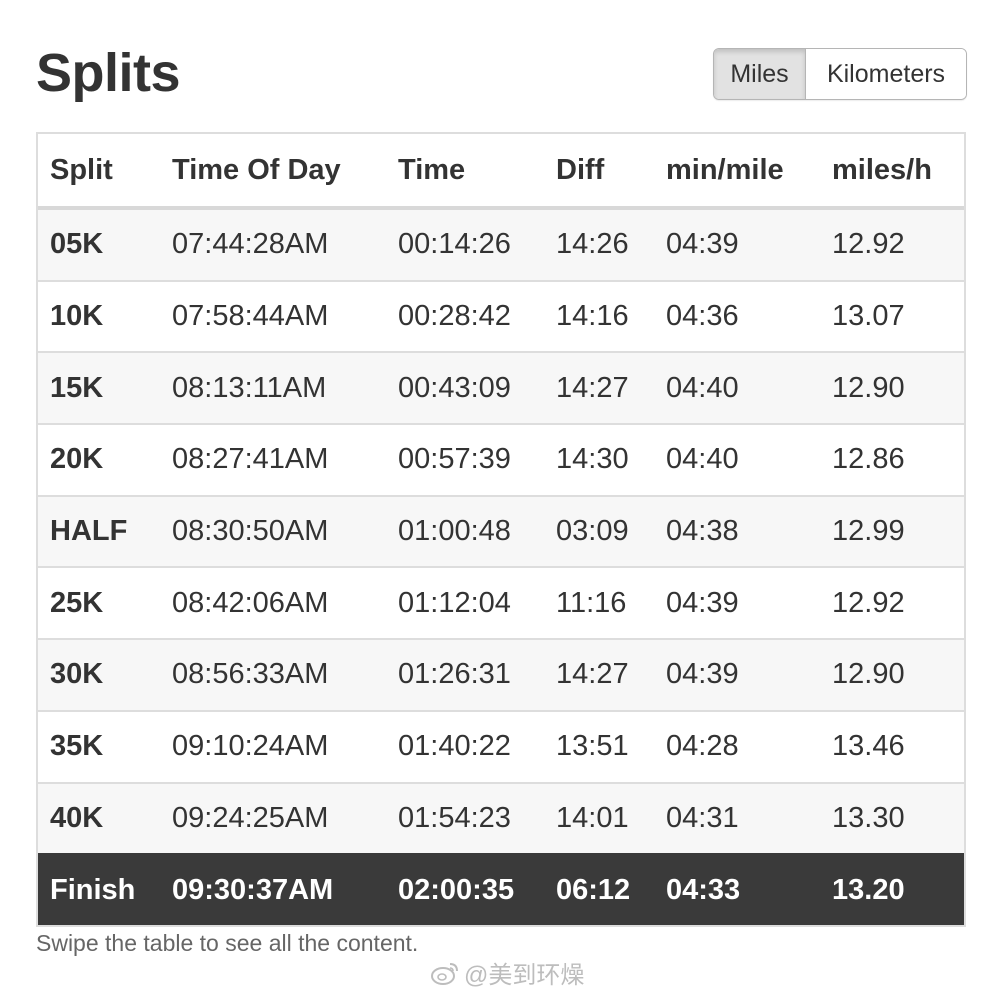 This screenshot has width=1000, height=996. What do you see at coordinates (892, 531) in the screenshot?
I see `cell-miles-per-hour: 12.99` at bounding box center [892, 531].